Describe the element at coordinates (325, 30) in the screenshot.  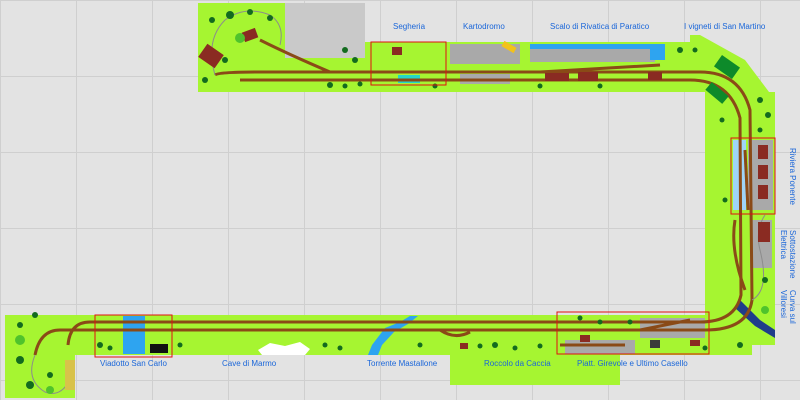
I see `yard-top-left` at that location.